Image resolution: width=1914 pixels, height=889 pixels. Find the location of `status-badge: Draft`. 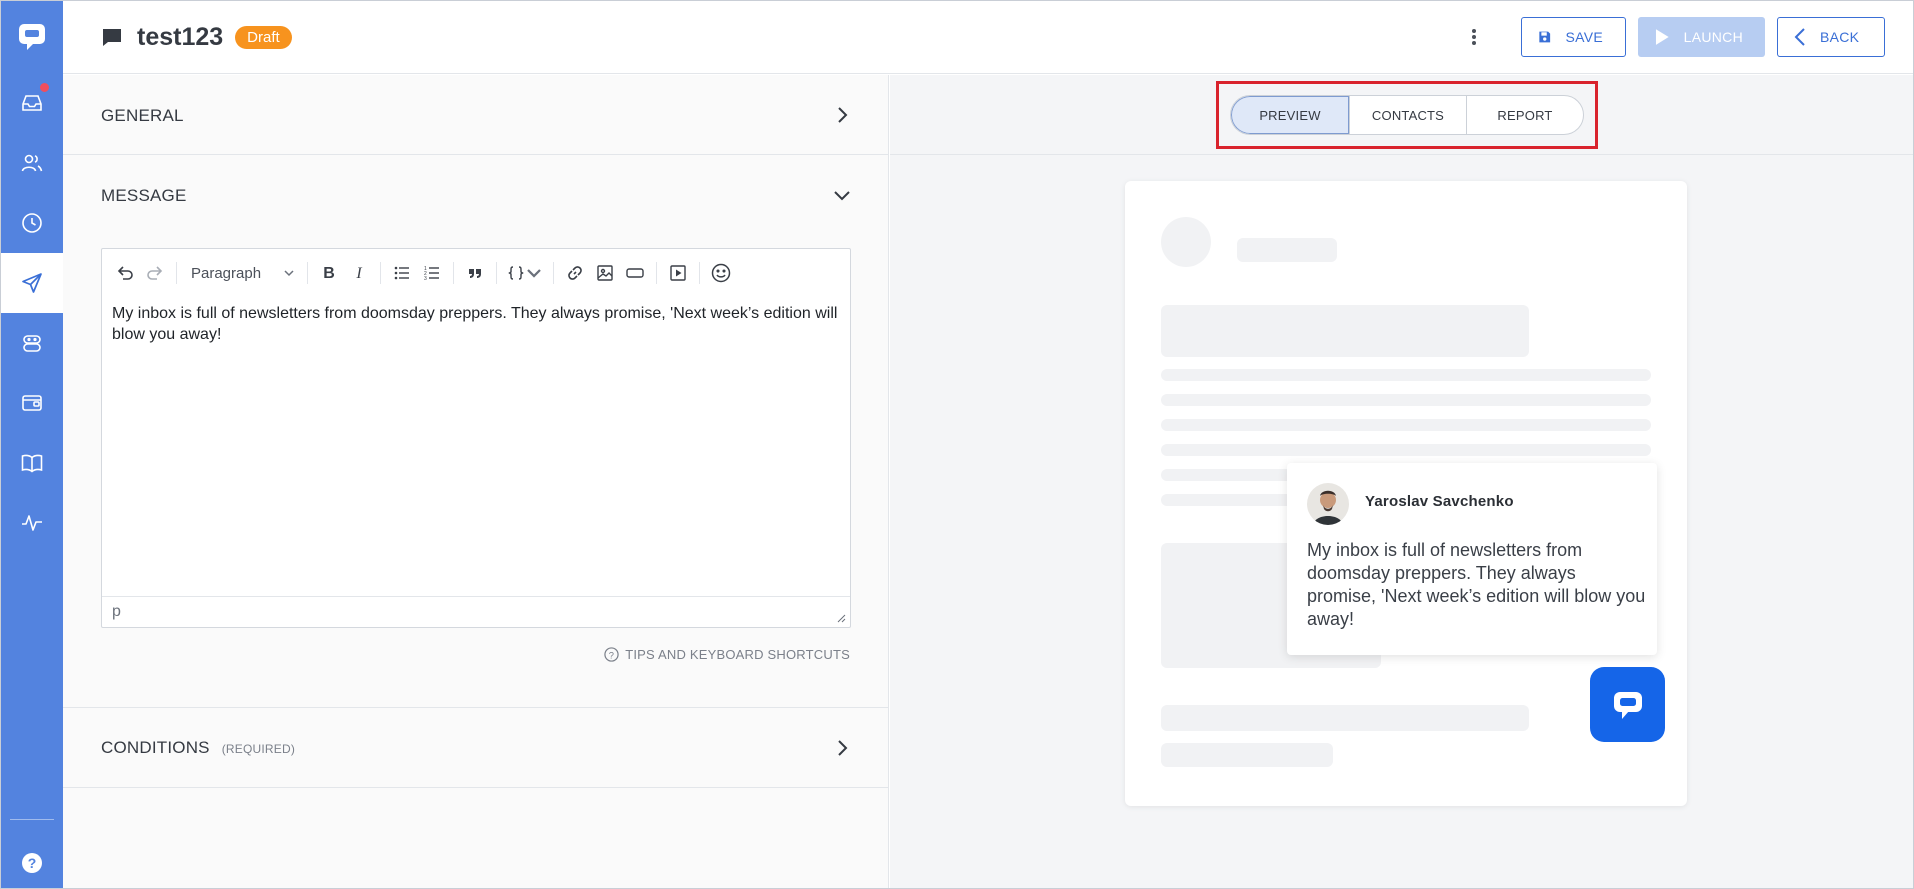

status-badge: Draft is located at coordinates (263, 37).